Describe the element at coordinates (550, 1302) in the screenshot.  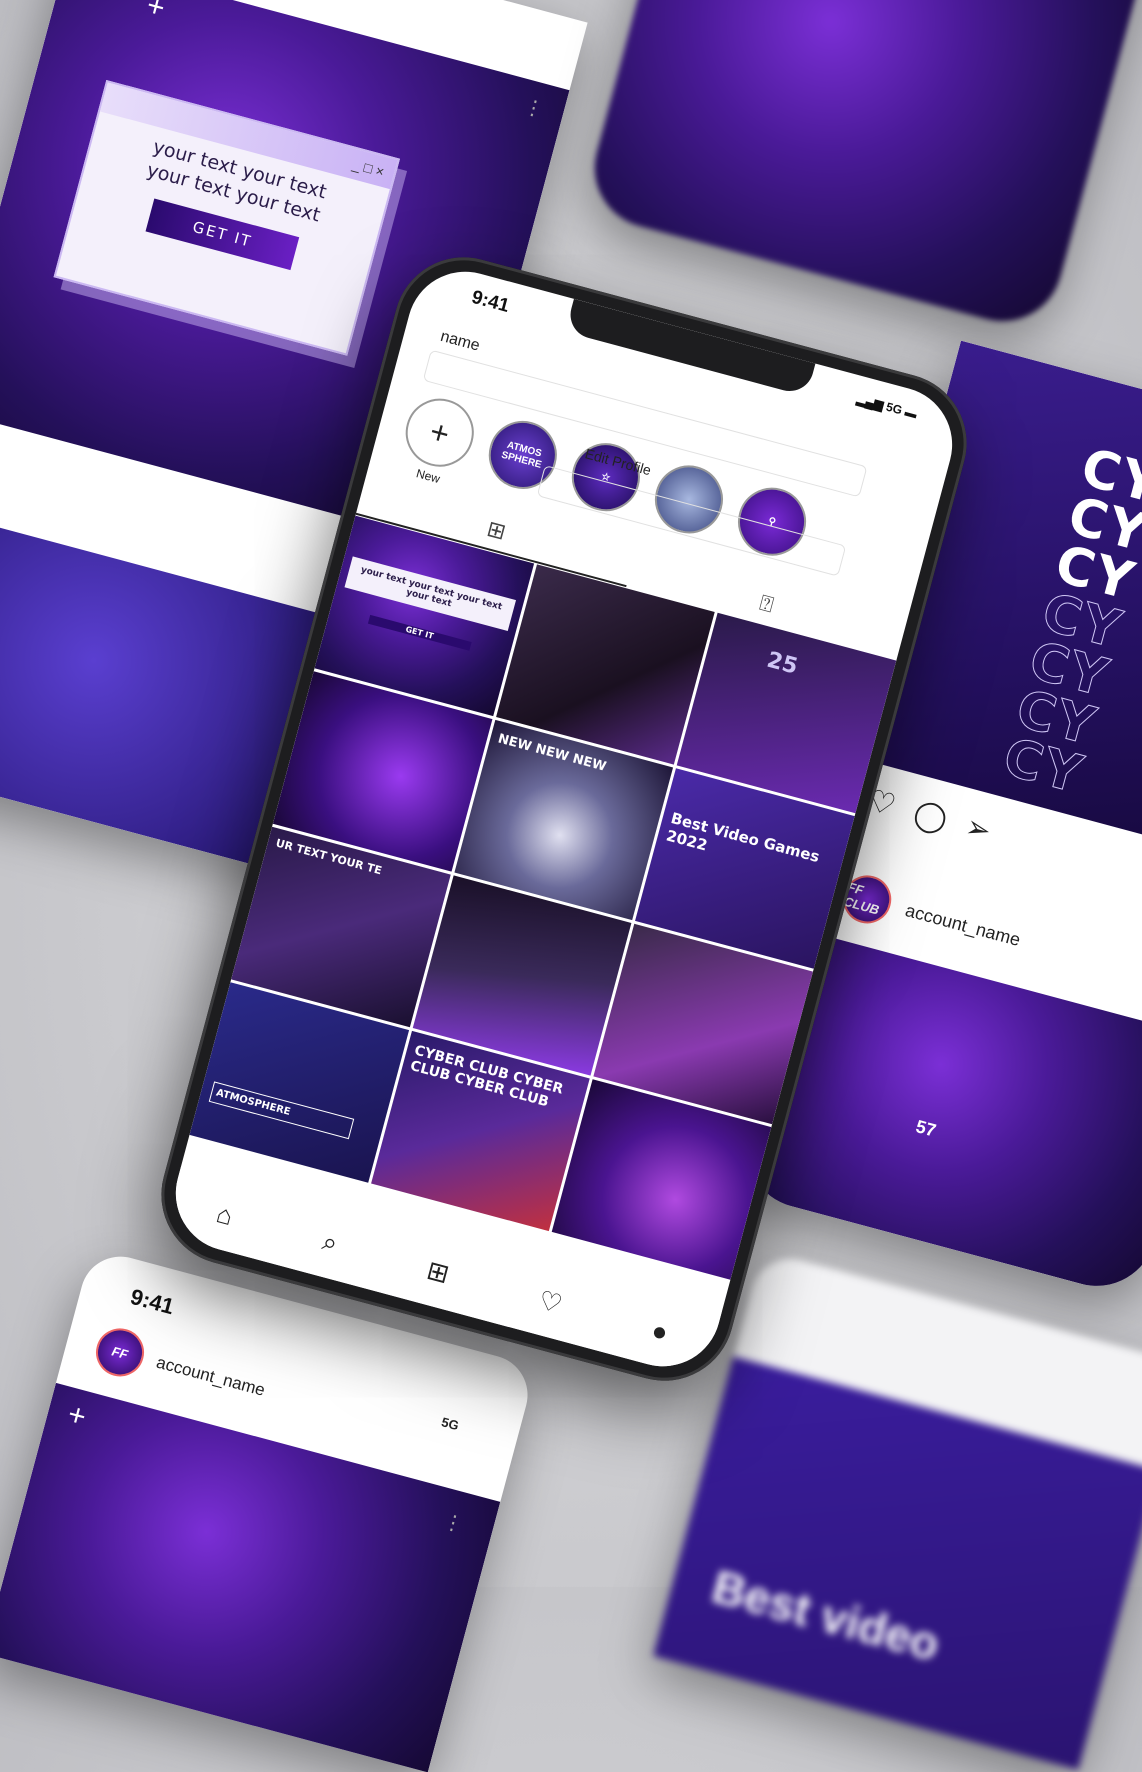
I see `heart-icon: ♡` at that location.